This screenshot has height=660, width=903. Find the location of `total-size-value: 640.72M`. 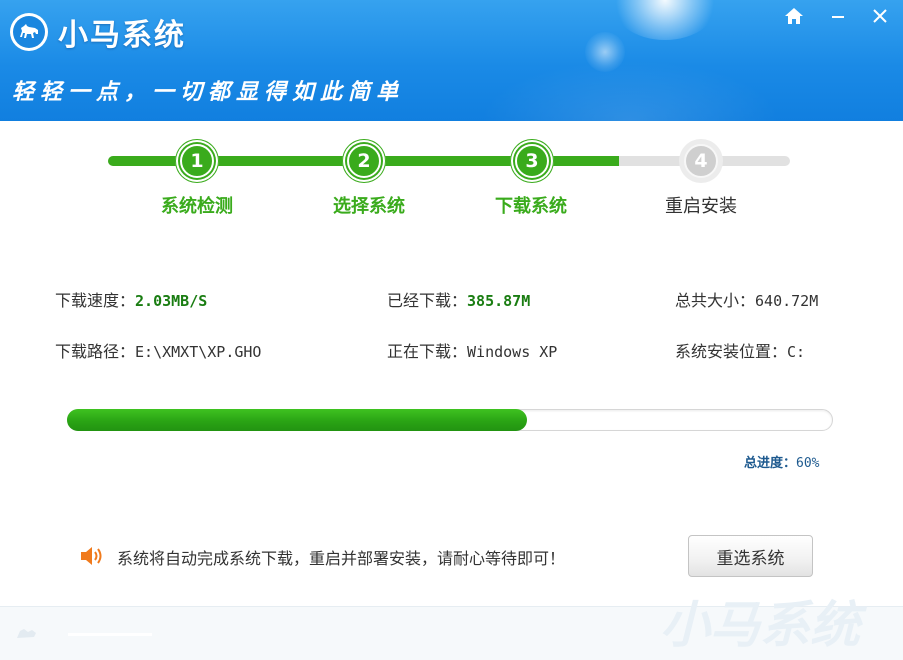

total-size-value: 640.72M is located at coordinates (787, 301).